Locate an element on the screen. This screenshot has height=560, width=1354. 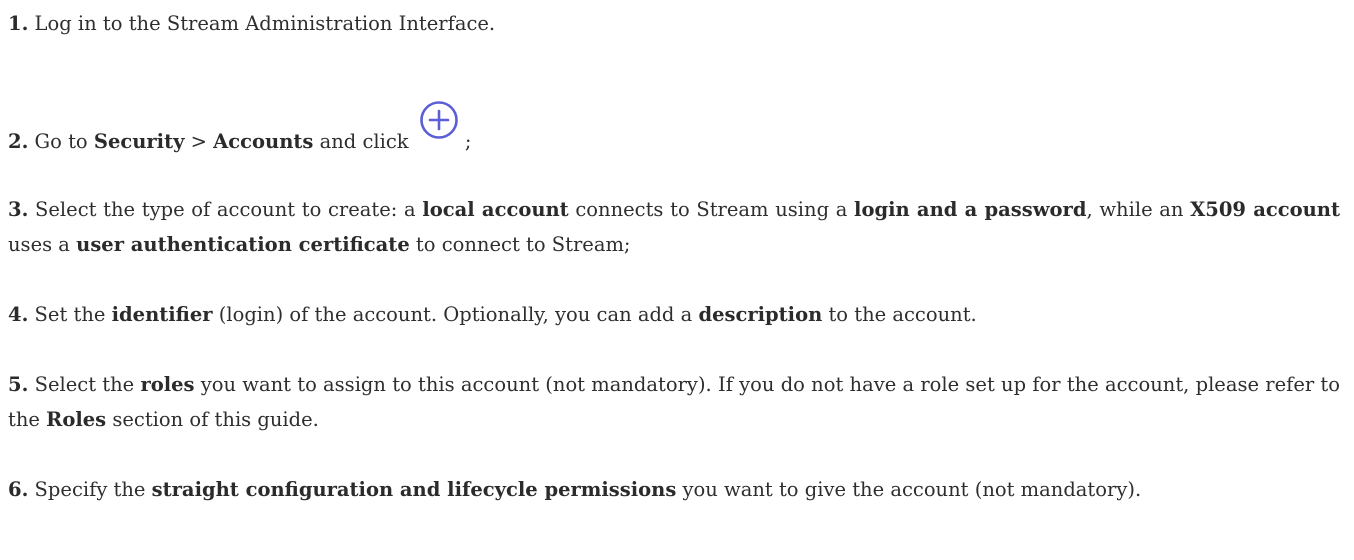
add-circle-icon is located at coordinates (439, 120).